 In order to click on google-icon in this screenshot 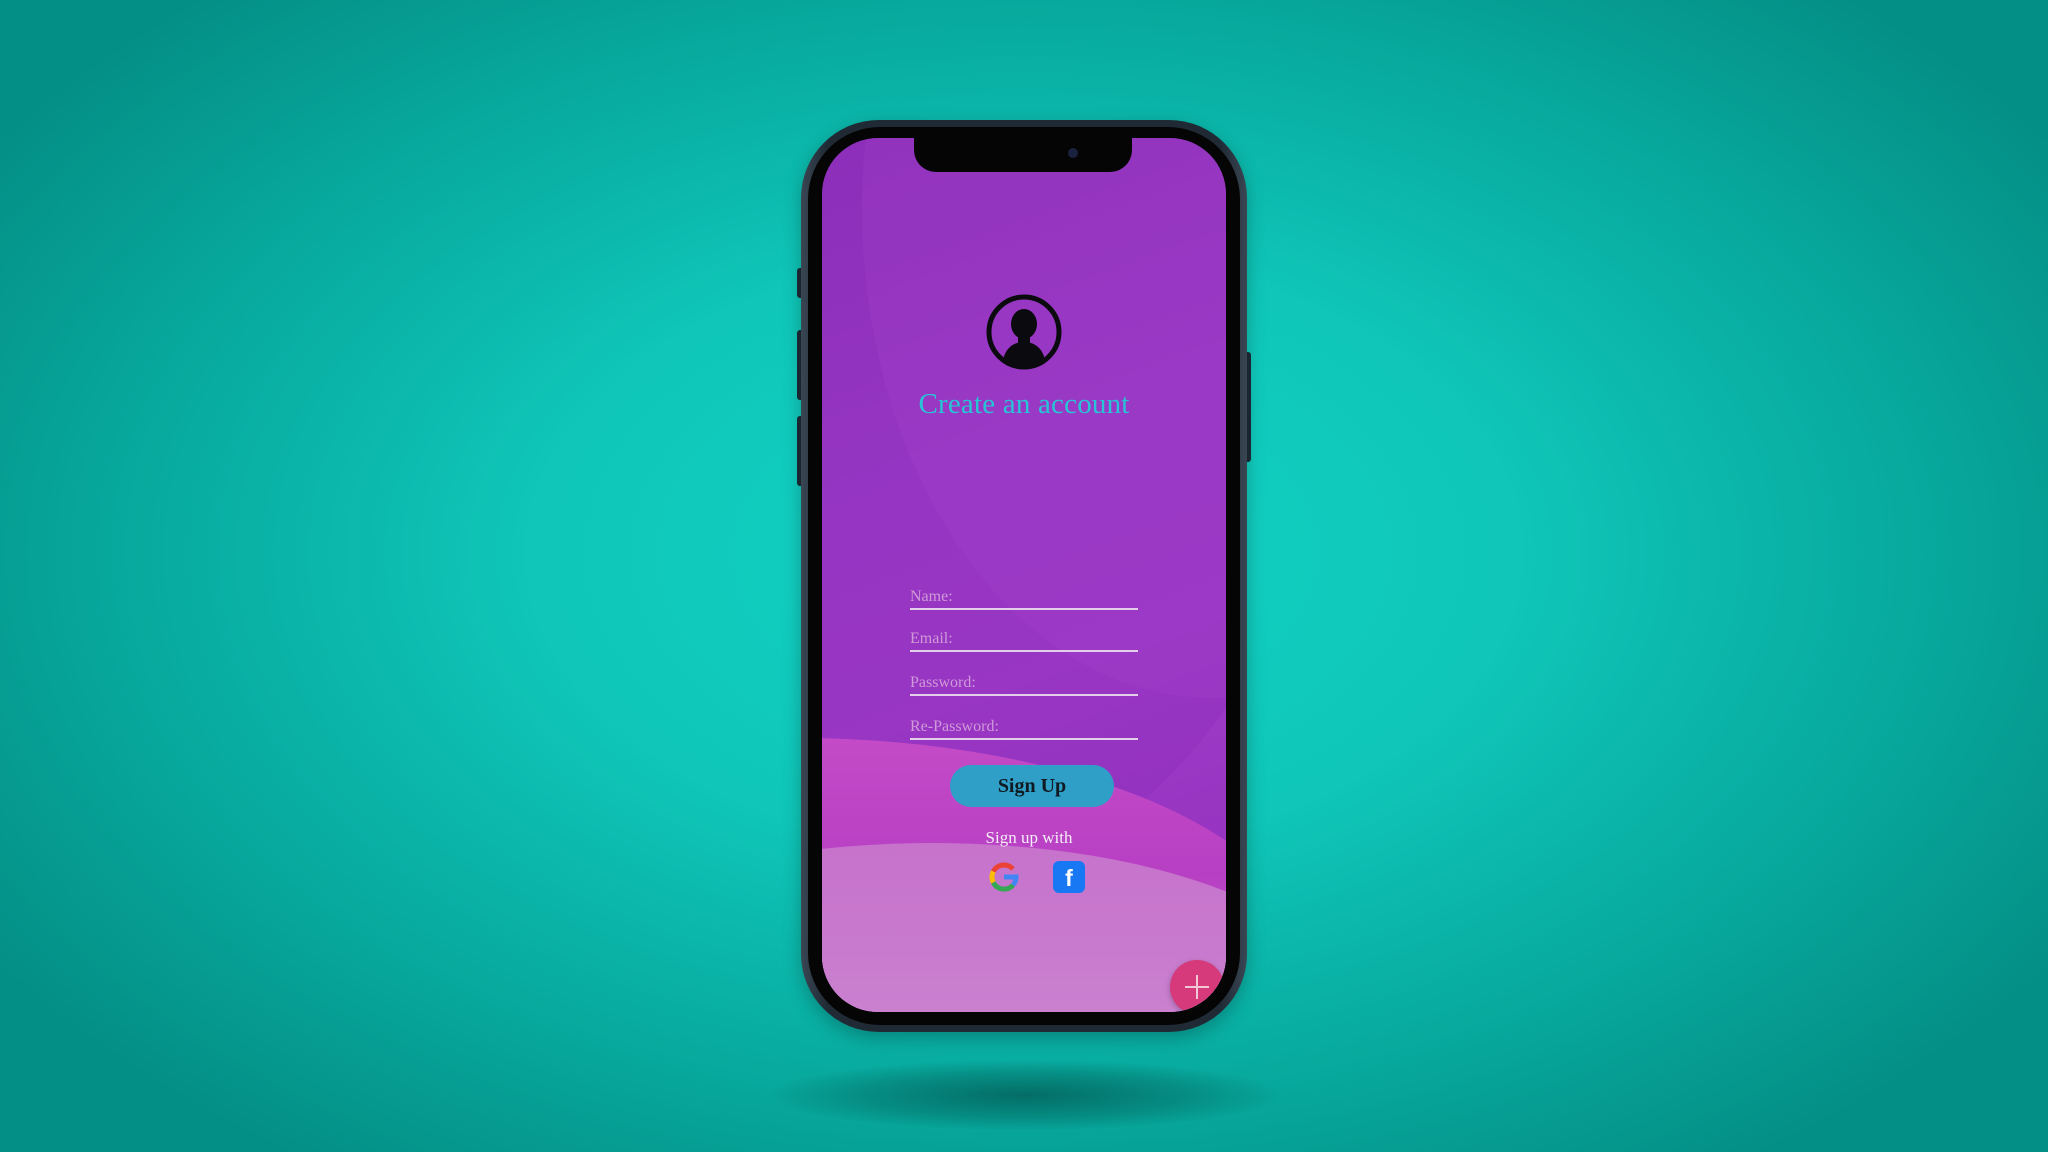, I will do `click(1004, 877)`.